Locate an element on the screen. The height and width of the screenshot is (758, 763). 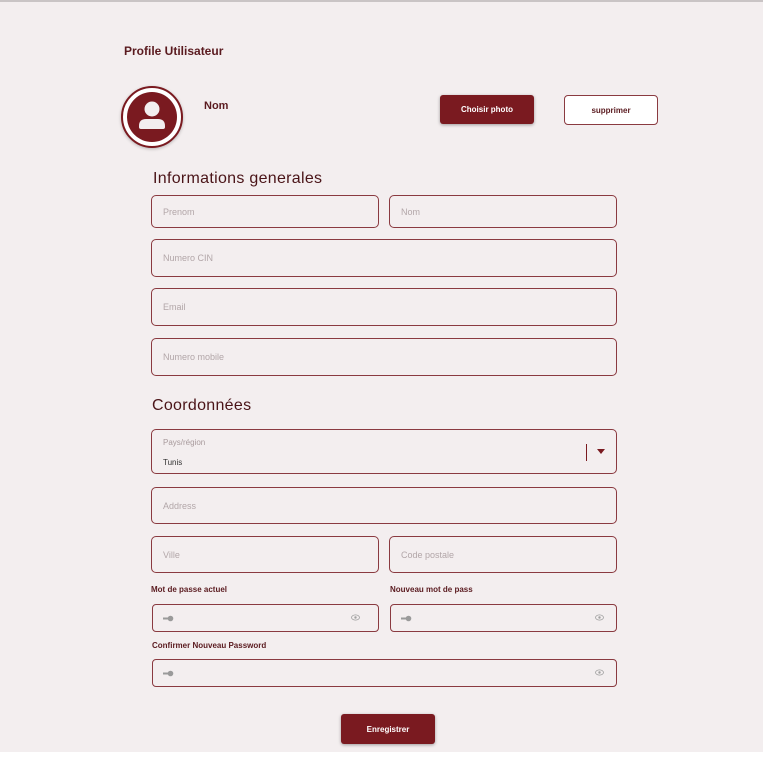
code-postale-input is located at coordinates (503, 554).